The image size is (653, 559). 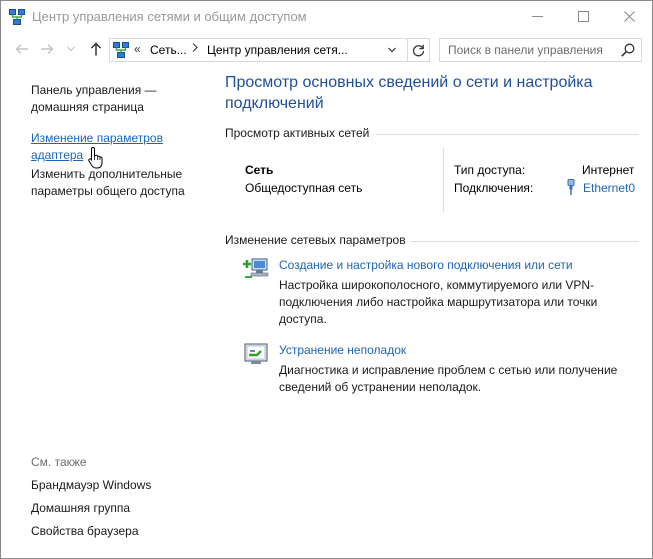 What do you see at coordinates (490, 170) in the screenshot?
I see `access-type-label: Тип доступа:` at bounding box center [490, 170].